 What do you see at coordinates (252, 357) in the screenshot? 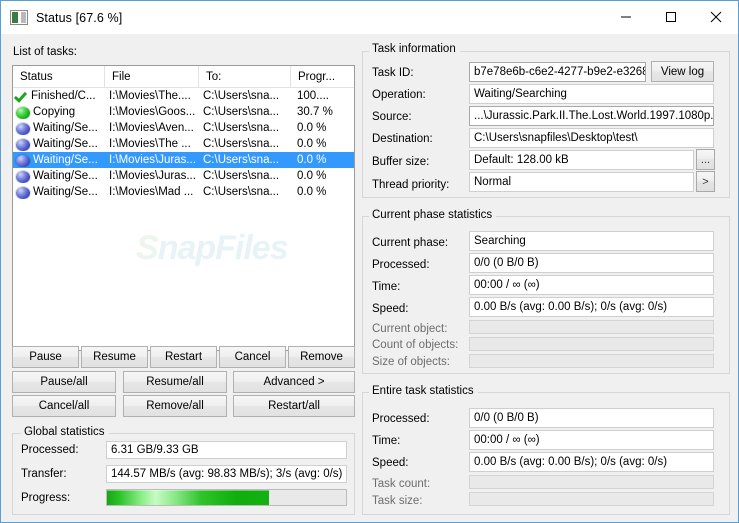
I see `cancel-button: Cancel` at bounding box center [252, 357].